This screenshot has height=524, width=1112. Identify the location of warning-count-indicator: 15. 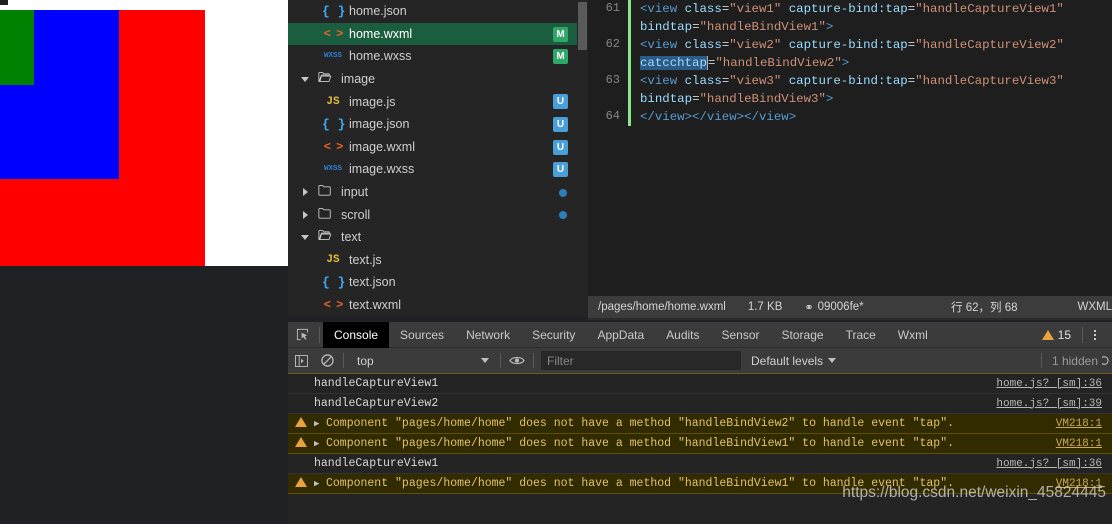
(1060, 334).